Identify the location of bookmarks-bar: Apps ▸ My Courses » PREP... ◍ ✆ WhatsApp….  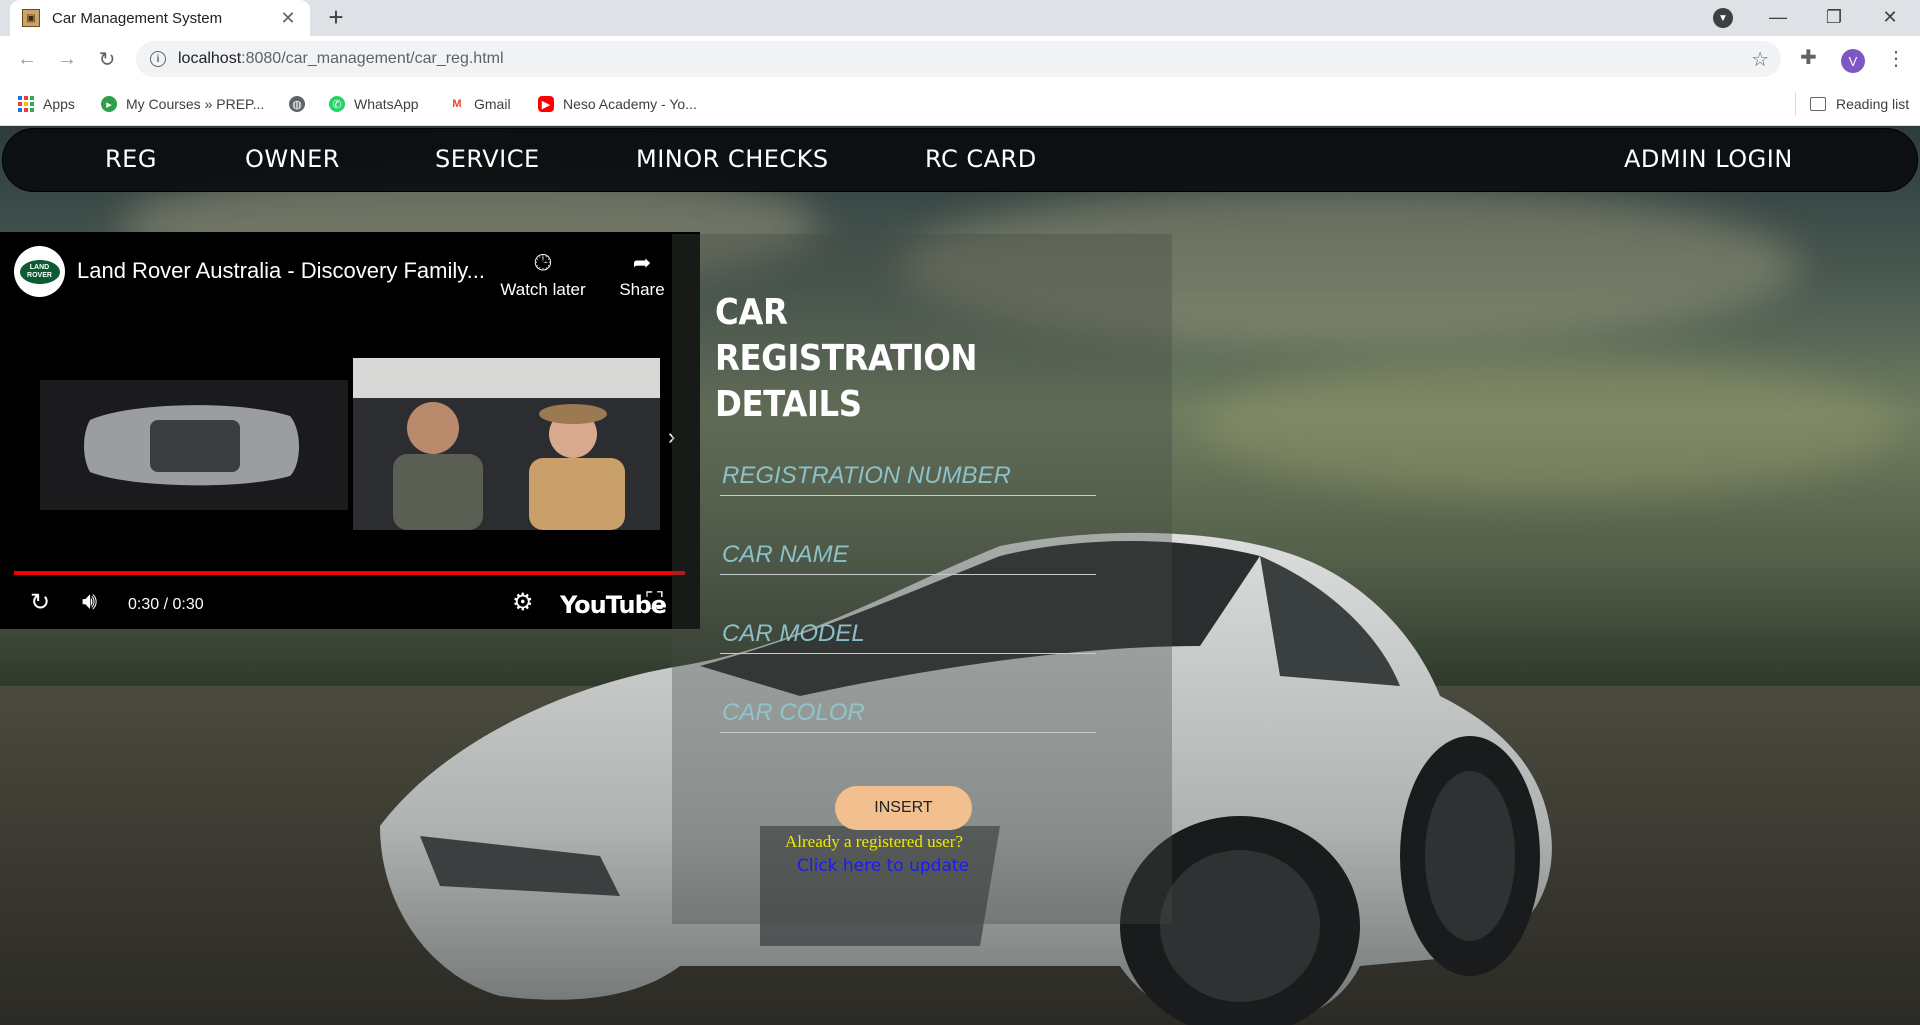
(960, 104).